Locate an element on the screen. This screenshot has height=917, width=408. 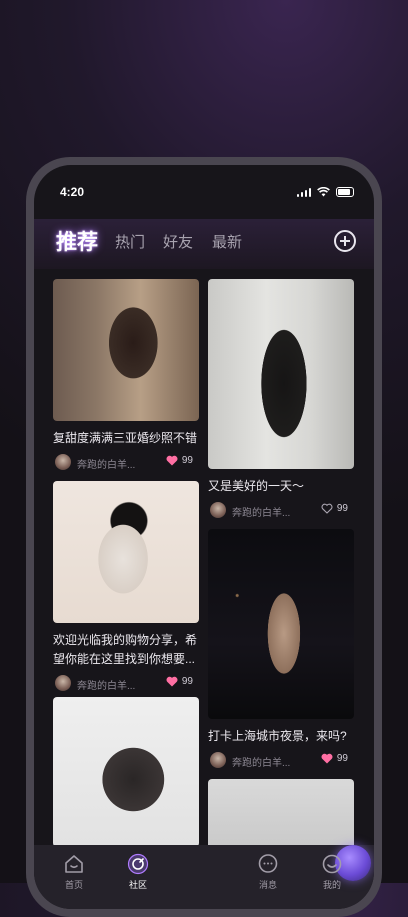
nav-label: 消息 is located at coordinates (267, 885).